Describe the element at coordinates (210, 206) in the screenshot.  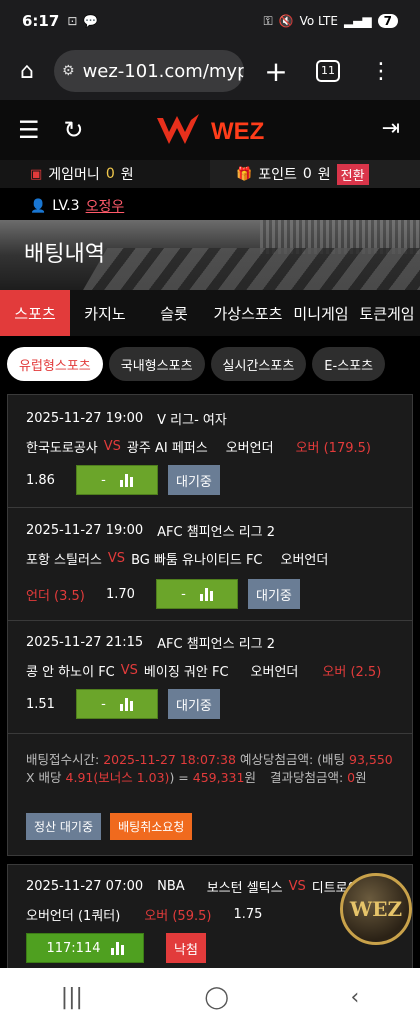
I see `user-row: 👤 LV.3 오정우` at that location.